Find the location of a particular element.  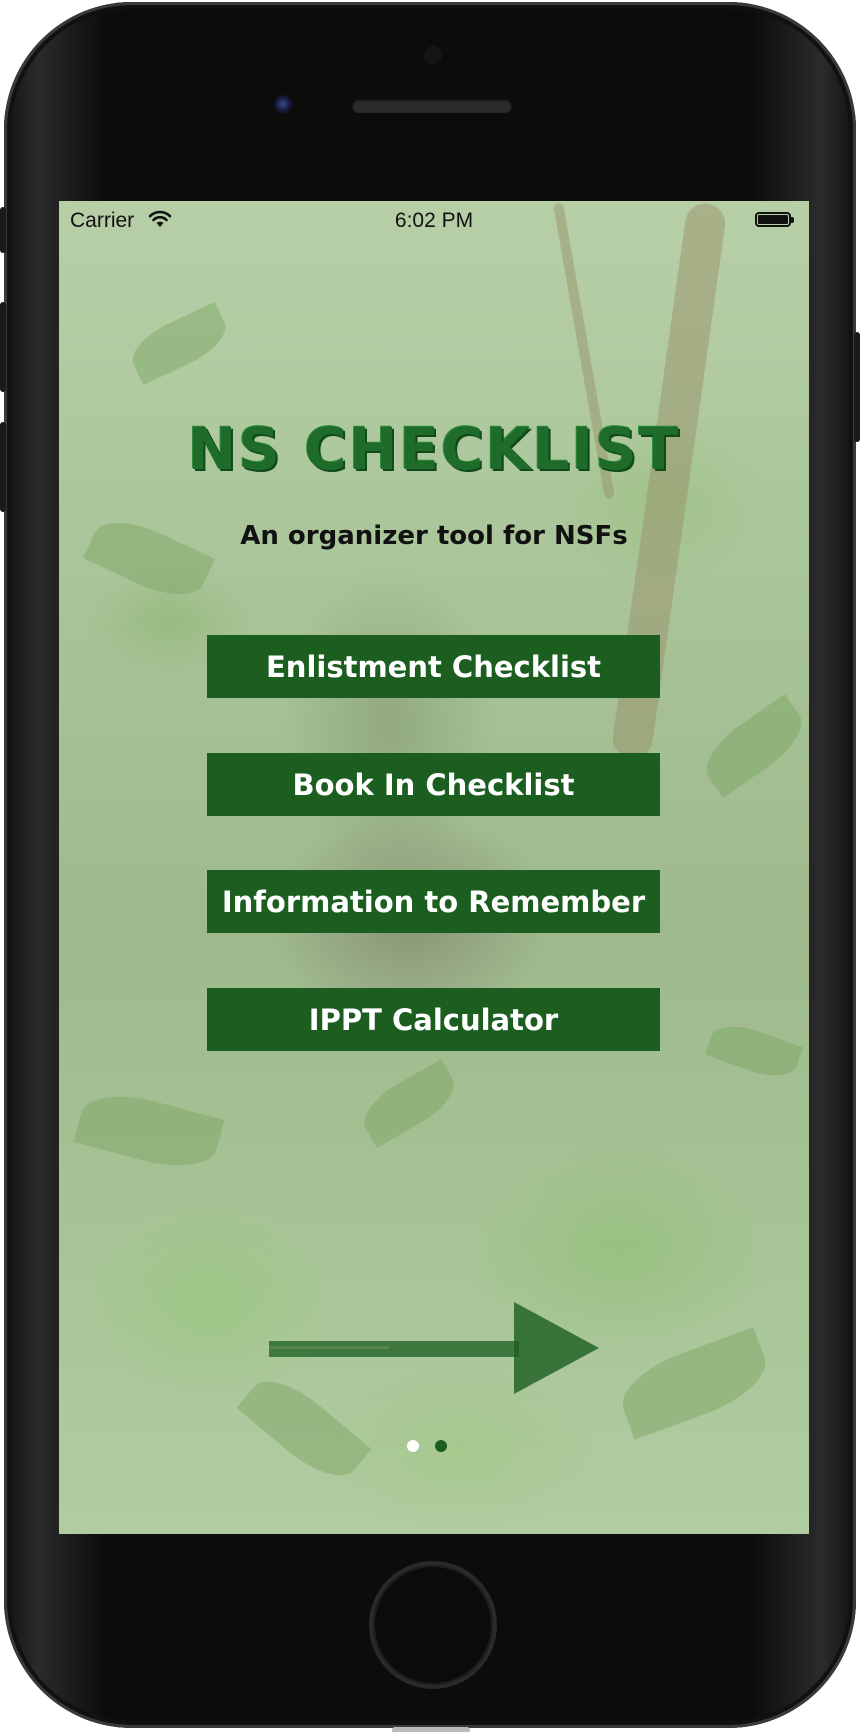

status-bar: Carrier 6:02 PM is located at coordinates (434, 221).